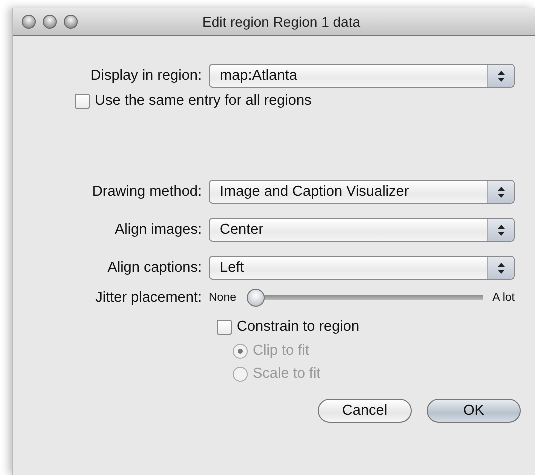  Describe the element at coordinates (503, 298) in the screenshot. I see `slider-max-label: A lot` at that location.